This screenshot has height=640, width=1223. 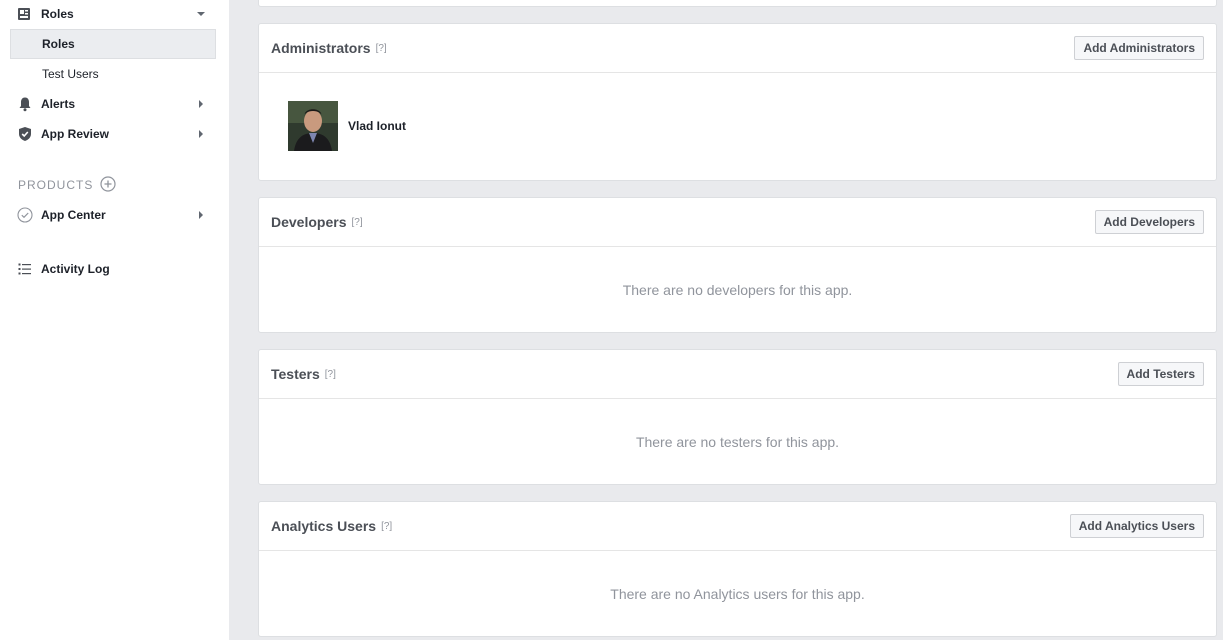 What do you see at coordinates (1139, 48) in the screenshot?
I see `add-administrators-button: Add Administrators` at bounding box center [1139, 48].